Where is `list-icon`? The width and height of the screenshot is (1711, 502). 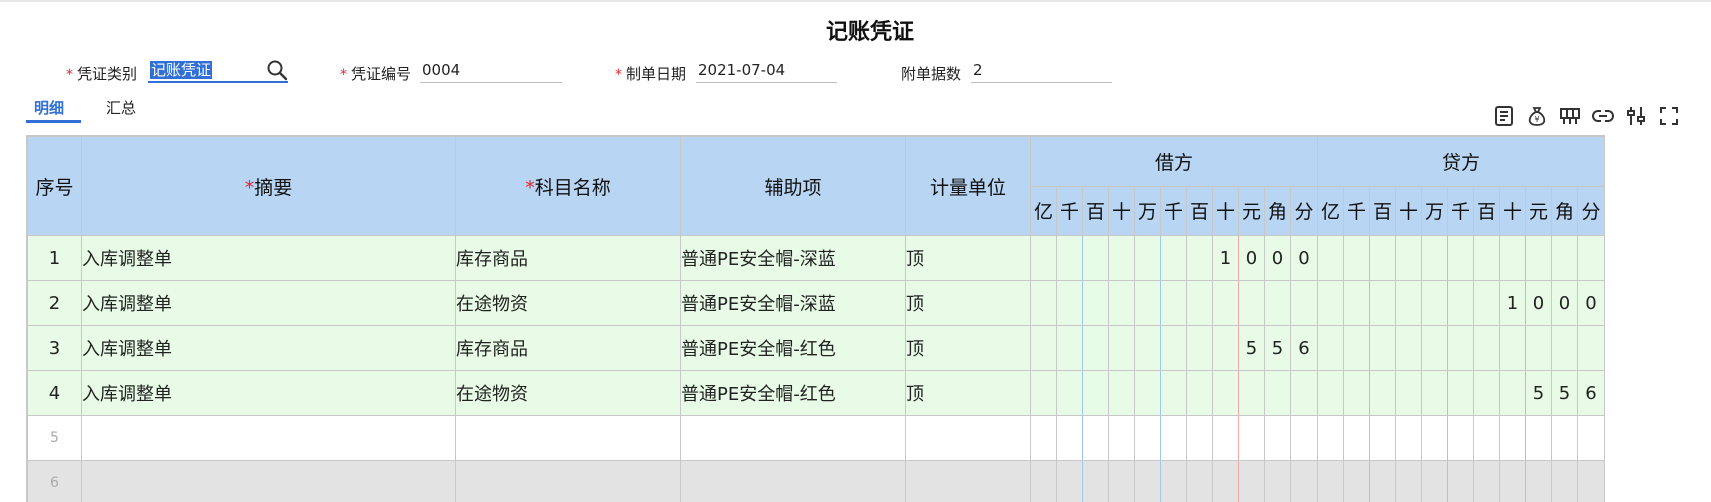
list-icon is located at coordinates (1504, 116).